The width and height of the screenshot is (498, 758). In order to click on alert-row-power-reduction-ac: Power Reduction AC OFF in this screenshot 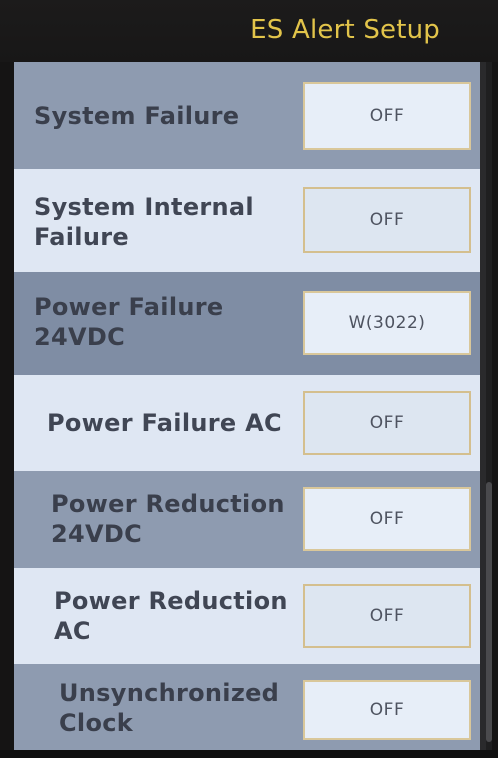, I will do `click(247, 616)`.